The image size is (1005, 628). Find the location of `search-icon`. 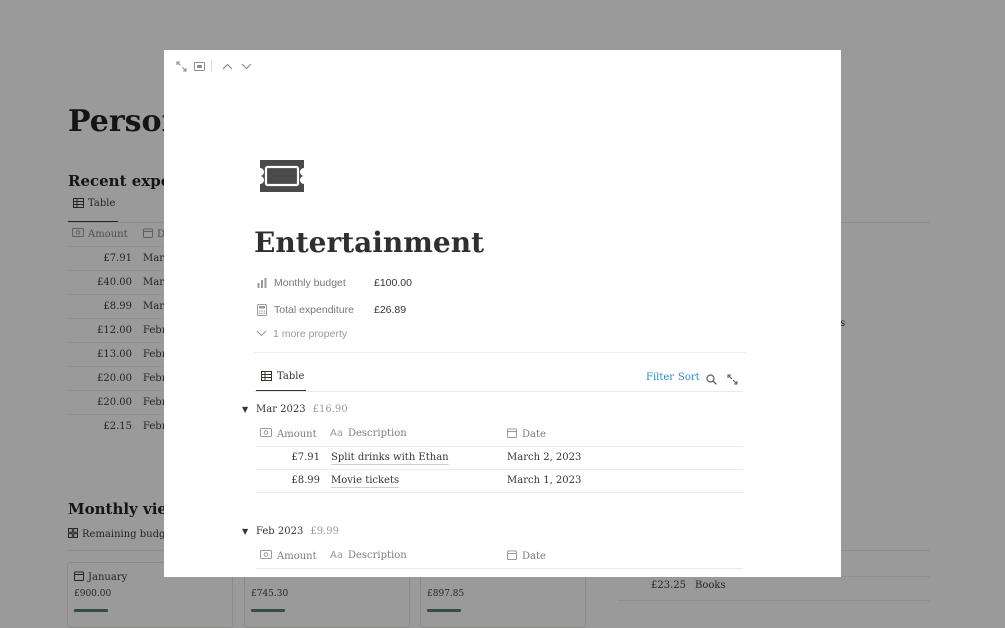

search-icon is located at coordinates (712, 378).